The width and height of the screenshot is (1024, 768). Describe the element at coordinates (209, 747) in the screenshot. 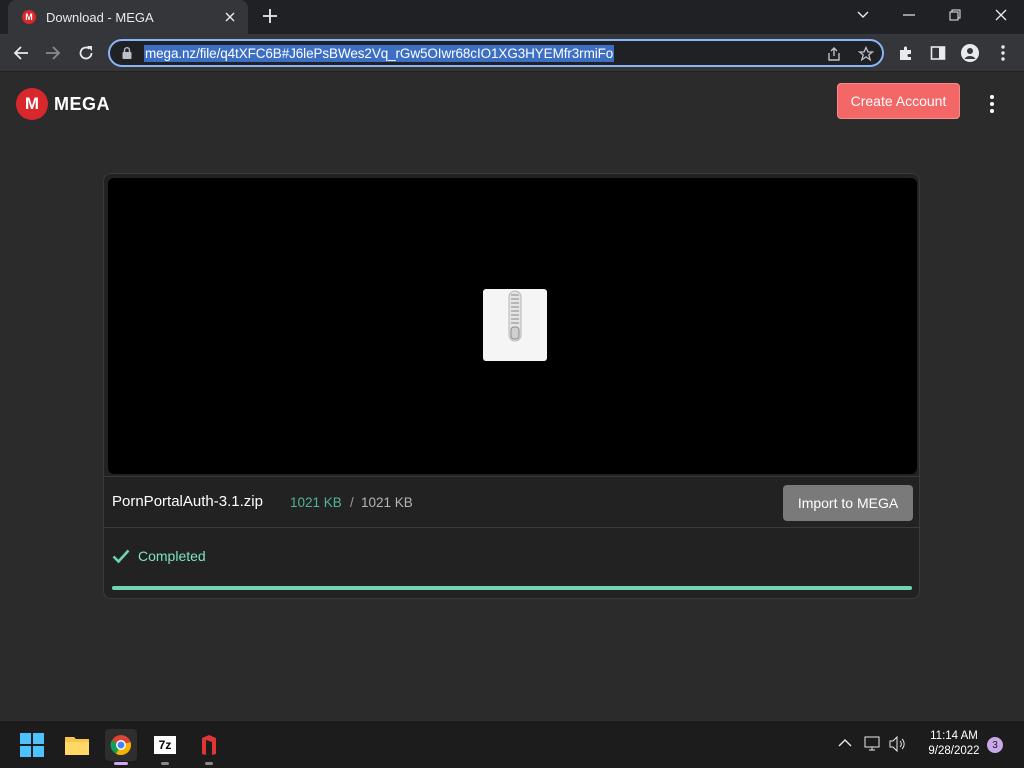

I see `red-app-icon` at that location.